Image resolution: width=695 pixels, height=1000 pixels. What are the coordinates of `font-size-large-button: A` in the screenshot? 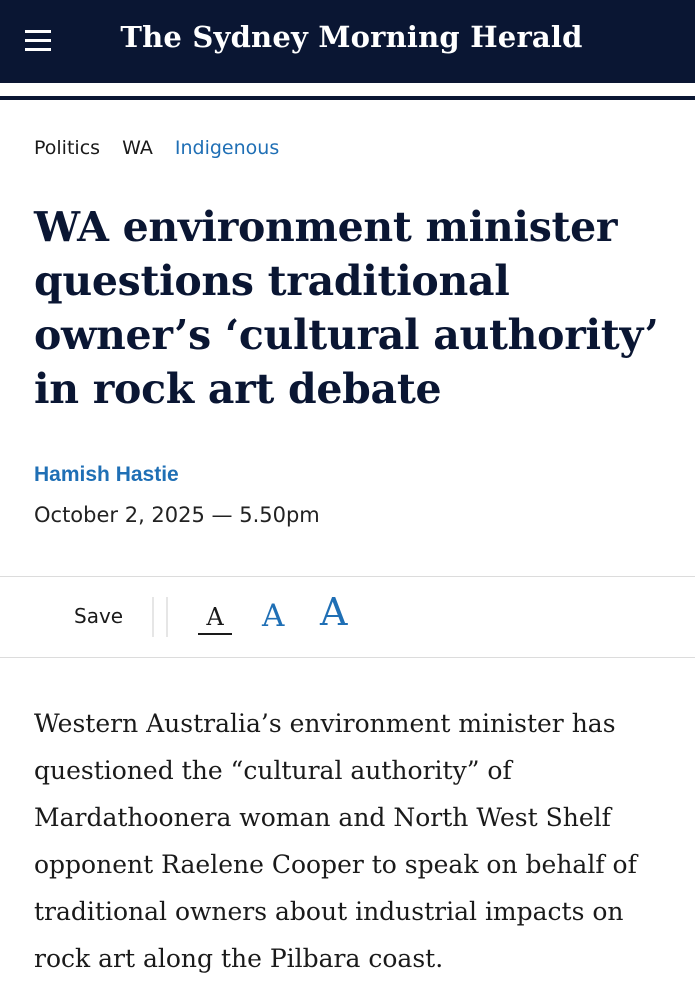 It's located at (333, 612).